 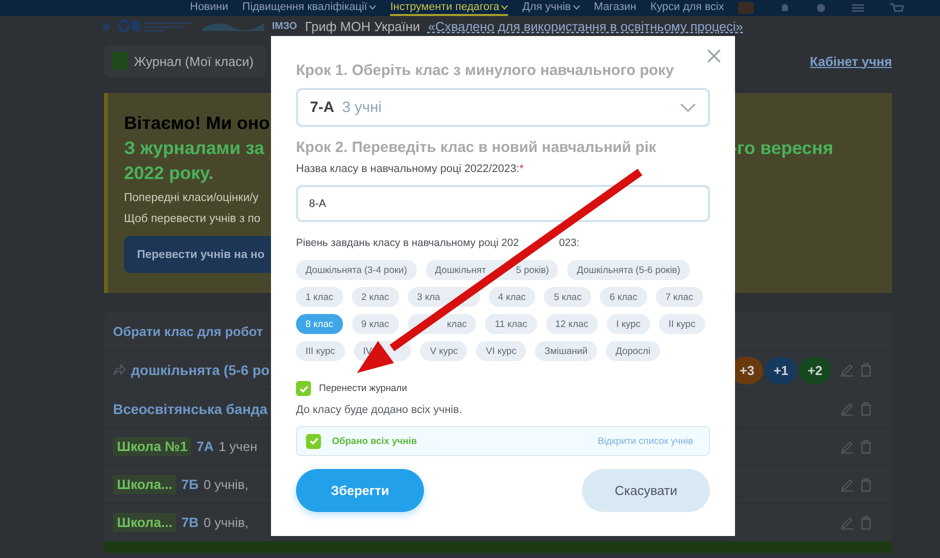 What do you see at coordinates (623, 297) in the screenshot?
I see `level-chip: 6 клас` at bounding box center [623, 297].